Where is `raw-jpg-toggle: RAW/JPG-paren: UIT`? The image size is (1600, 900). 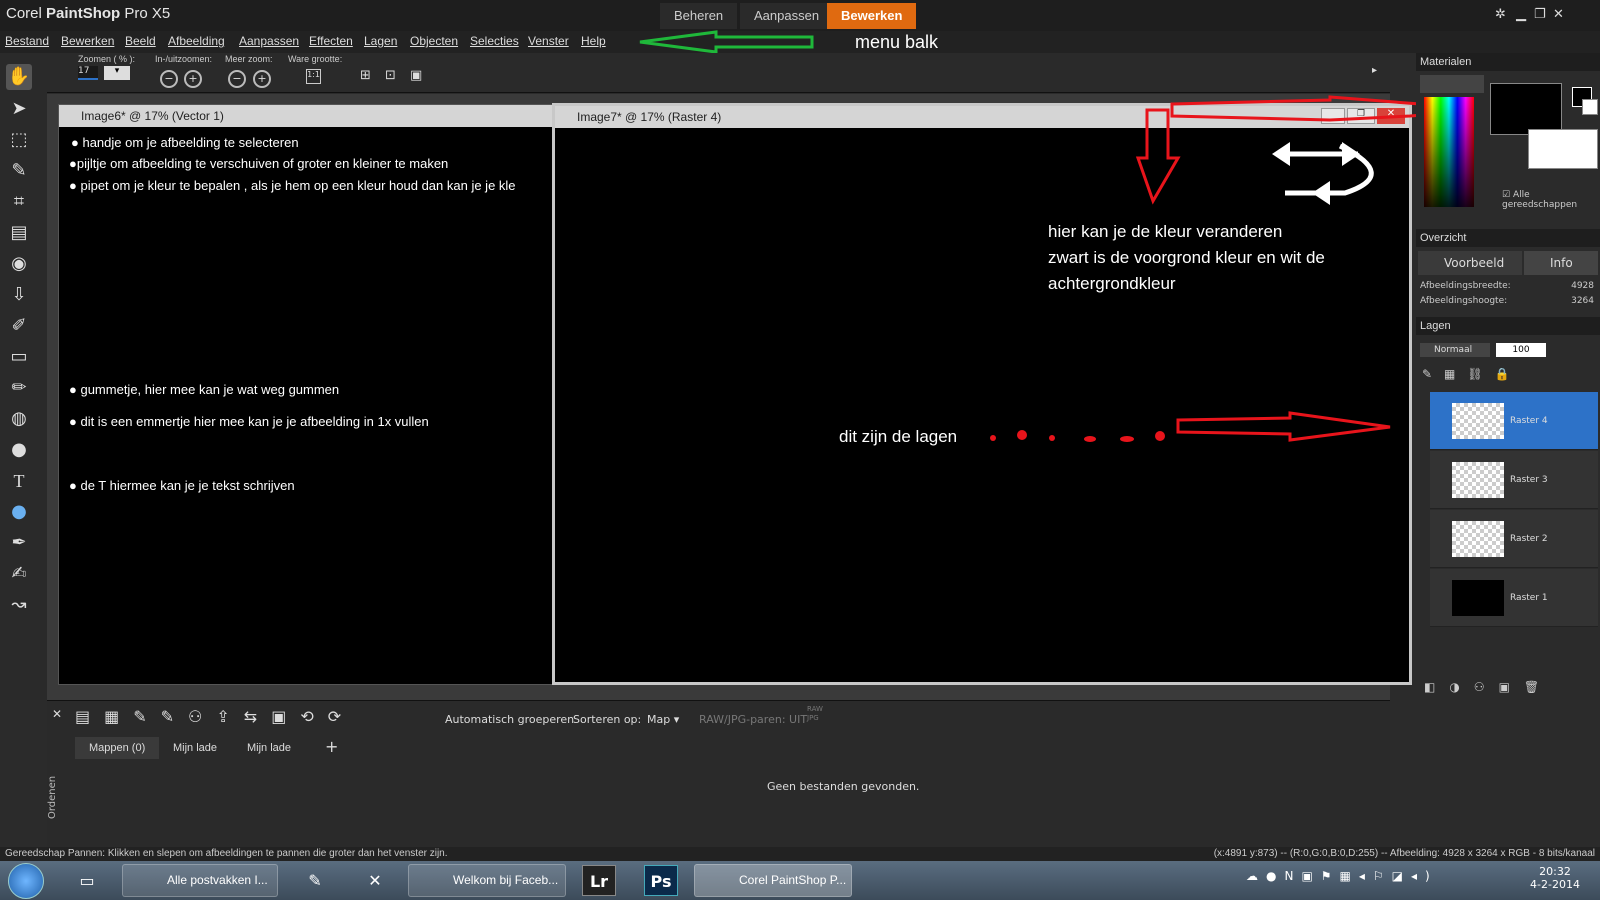
raw-jpg-toggle: RAW/JPG-paren: UIT is located at coordinates (753, 719).